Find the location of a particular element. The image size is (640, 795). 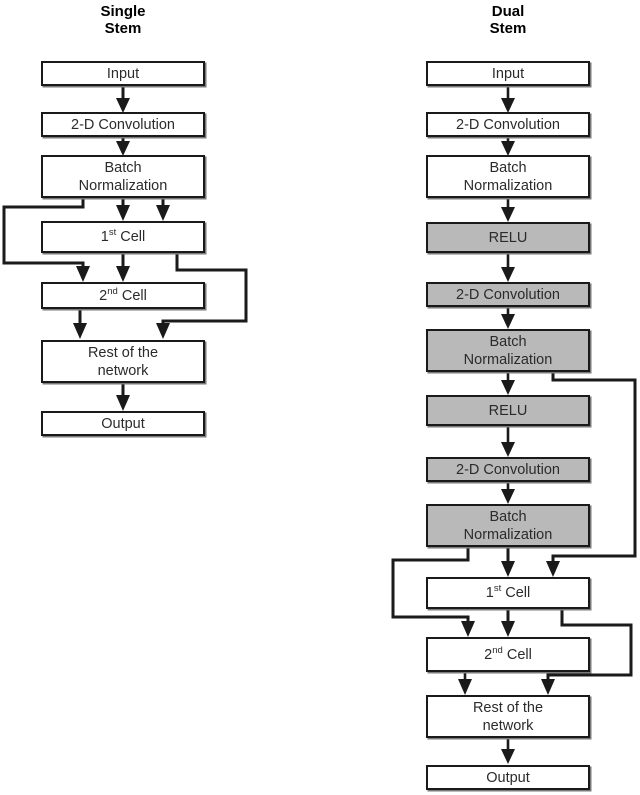

node-single-output: Output is located at coordinates (123, 423).